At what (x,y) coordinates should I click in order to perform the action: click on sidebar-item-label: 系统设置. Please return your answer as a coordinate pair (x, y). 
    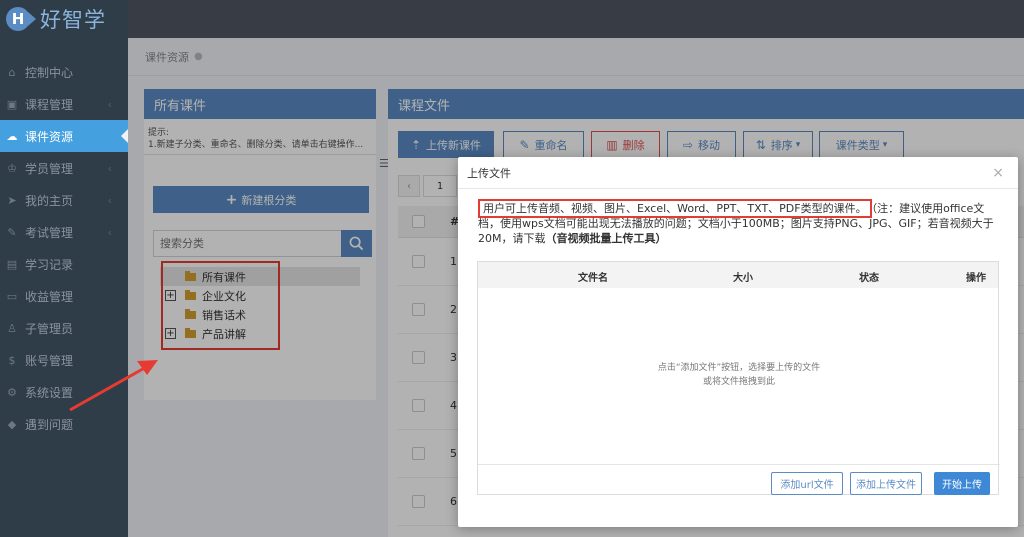
    Looking at the image, I should click on (49, 392).